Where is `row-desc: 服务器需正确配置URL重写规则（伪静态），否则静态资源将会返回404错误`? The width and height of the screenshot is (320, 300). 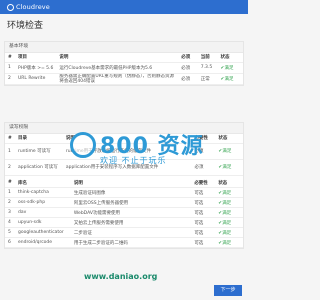 row-desc: 服务器需正确配置URL重写规则（伪静态），否则静态资源将会返回404错误 is located at coordinates (117, 79).